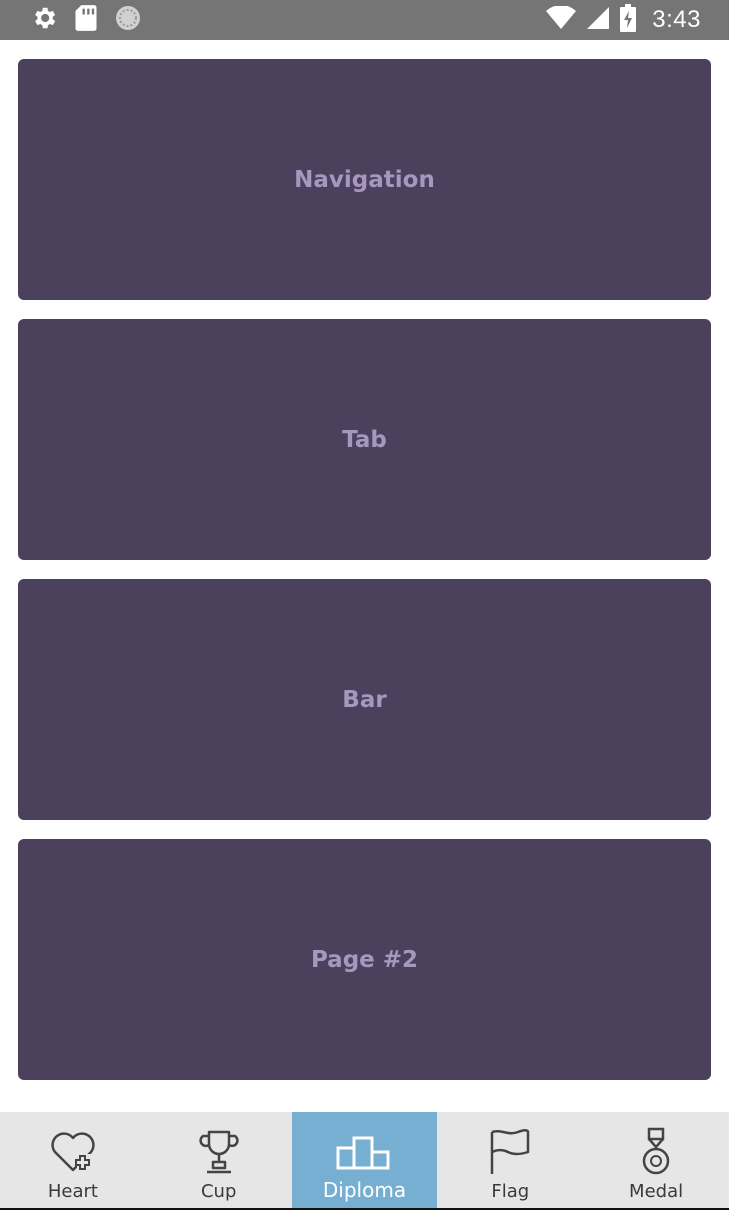 Image resolution: width=729 pixels, height=1210 pixels. Describe the element at coordinates (656, 1191) in the screenshot. I see `tab-label: Medal` at that location.